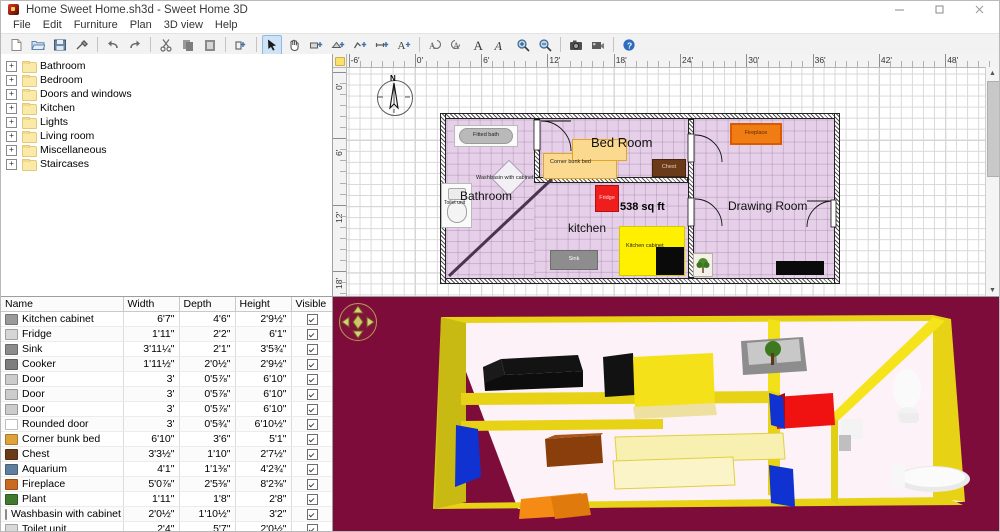  Describe the element at coordinates (166, 439) in the screenshot. I see `table-row: Corner bunk bed 6'10" 3'6" 5'1"` at that location.